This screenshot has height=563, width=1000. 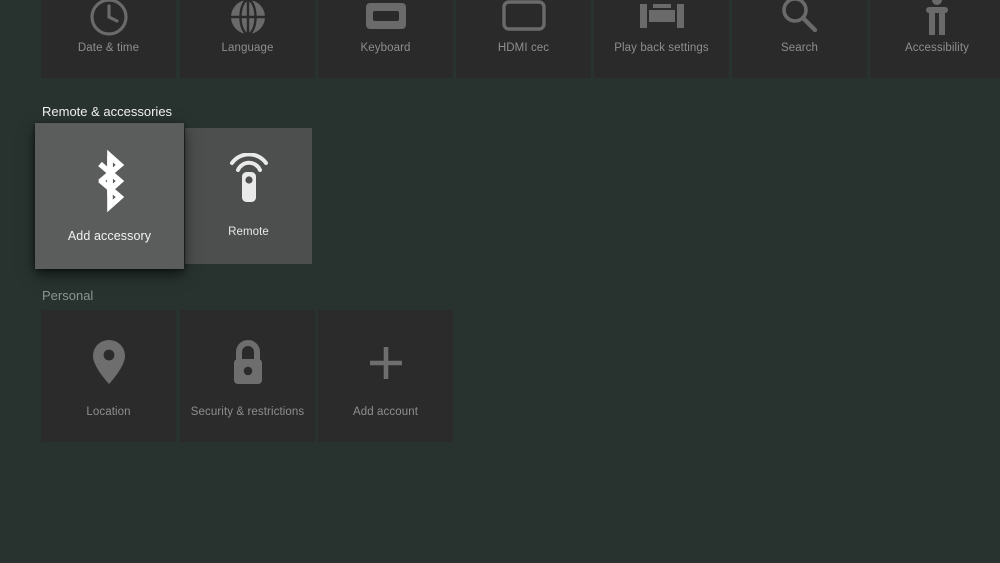 What do you see at coordinates (107, 111) in the screenshot?
I see `section-header-remote-accessories: Remote & accessories` at bounding box center [107, 111].